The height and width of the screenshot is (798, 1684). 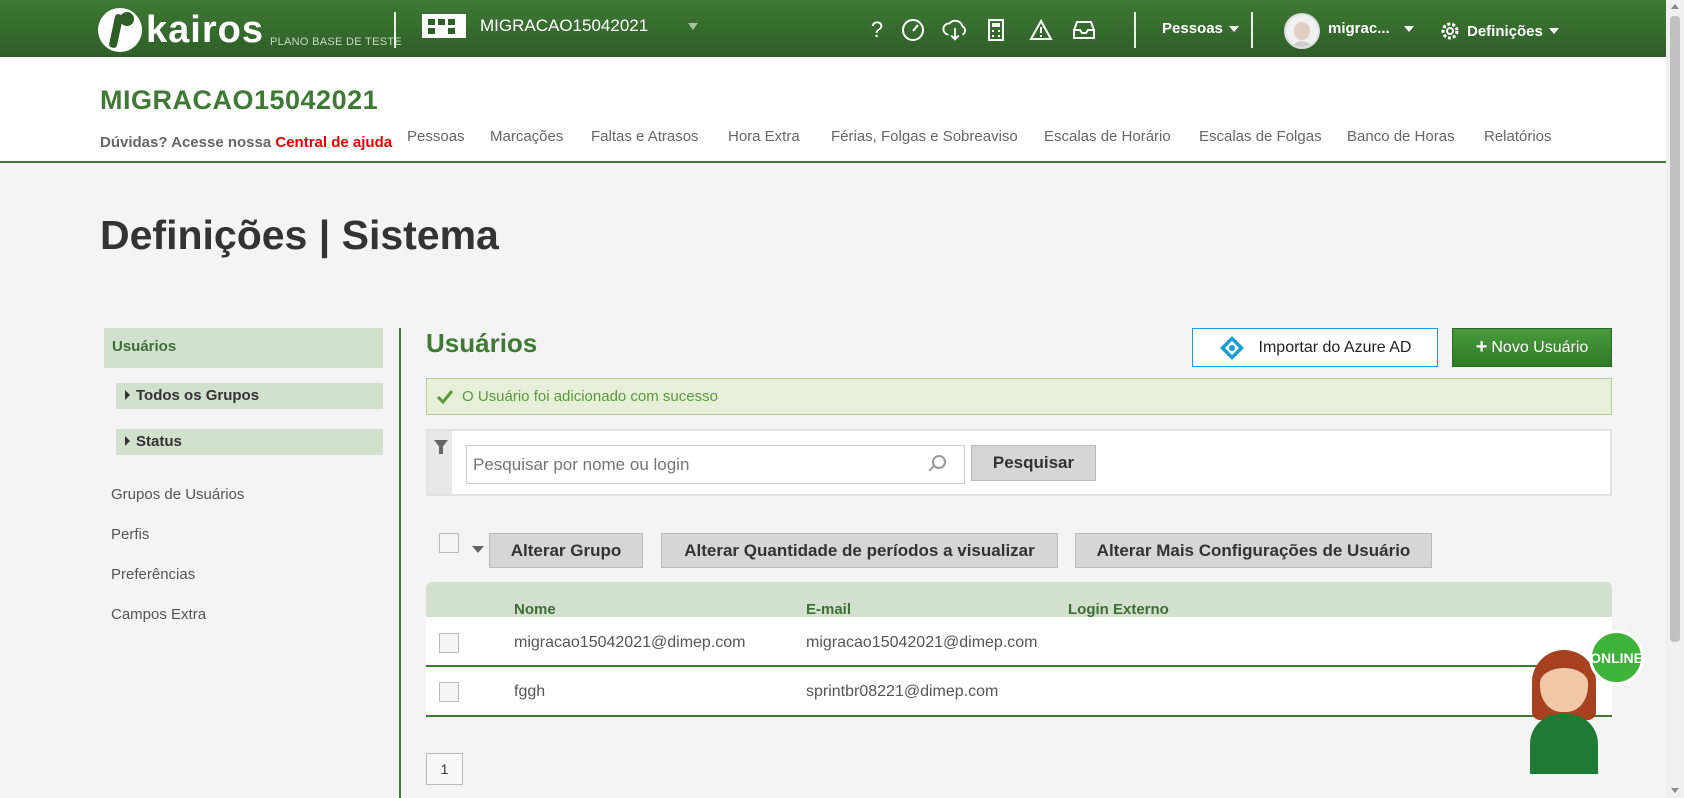 I want to click on add-user-button: + Novo Usuário, so click(x=1532, y=347).